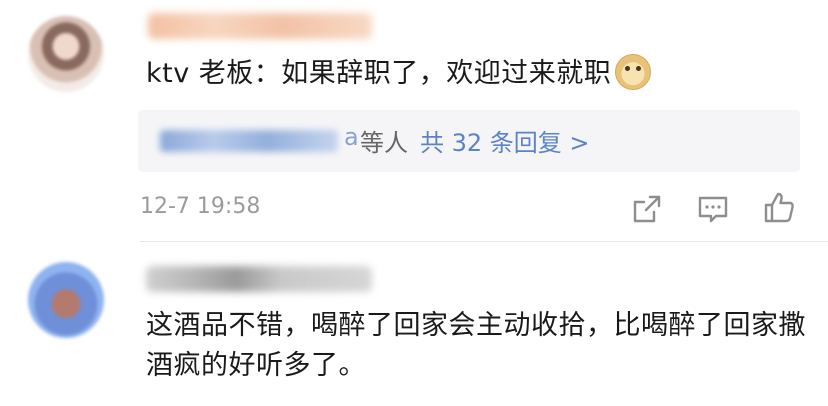 The width and height of the screenshot is (828, 406). Describe the element at coordinates (779, 207) in the screenshot. I see `like-icon` at that location.